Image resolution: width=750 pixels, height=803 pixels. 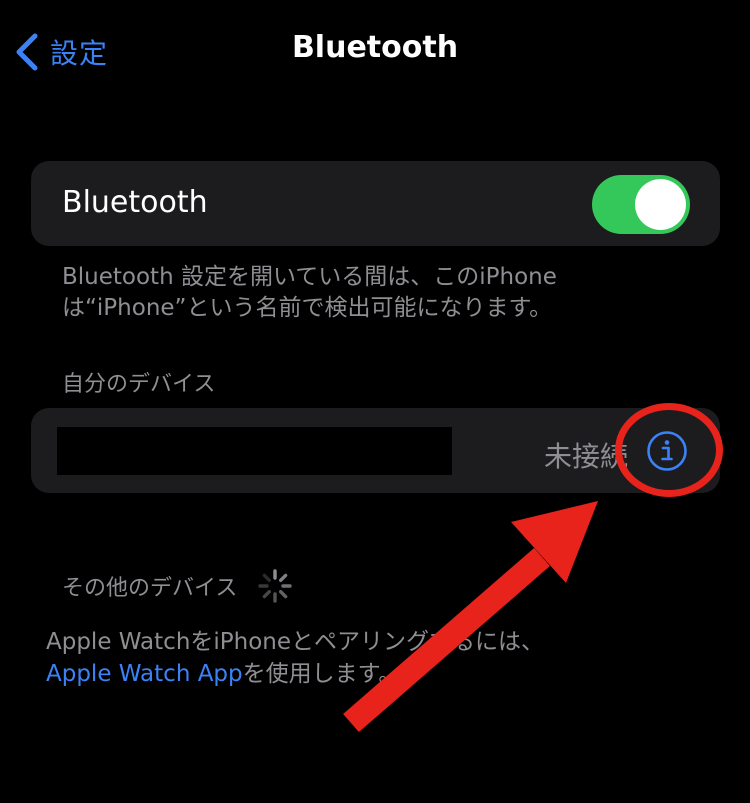 I want to click on page-title: Bluetooth, so click(x=375, y=47).